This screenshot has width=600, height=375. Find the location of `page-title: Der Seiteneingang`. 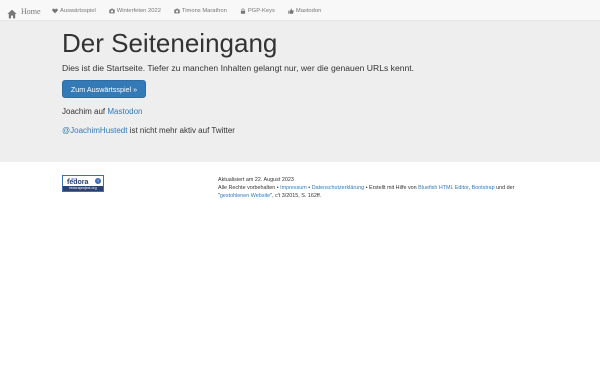

page-title: Der Seiteneingang is located at coordinates (170, 43).